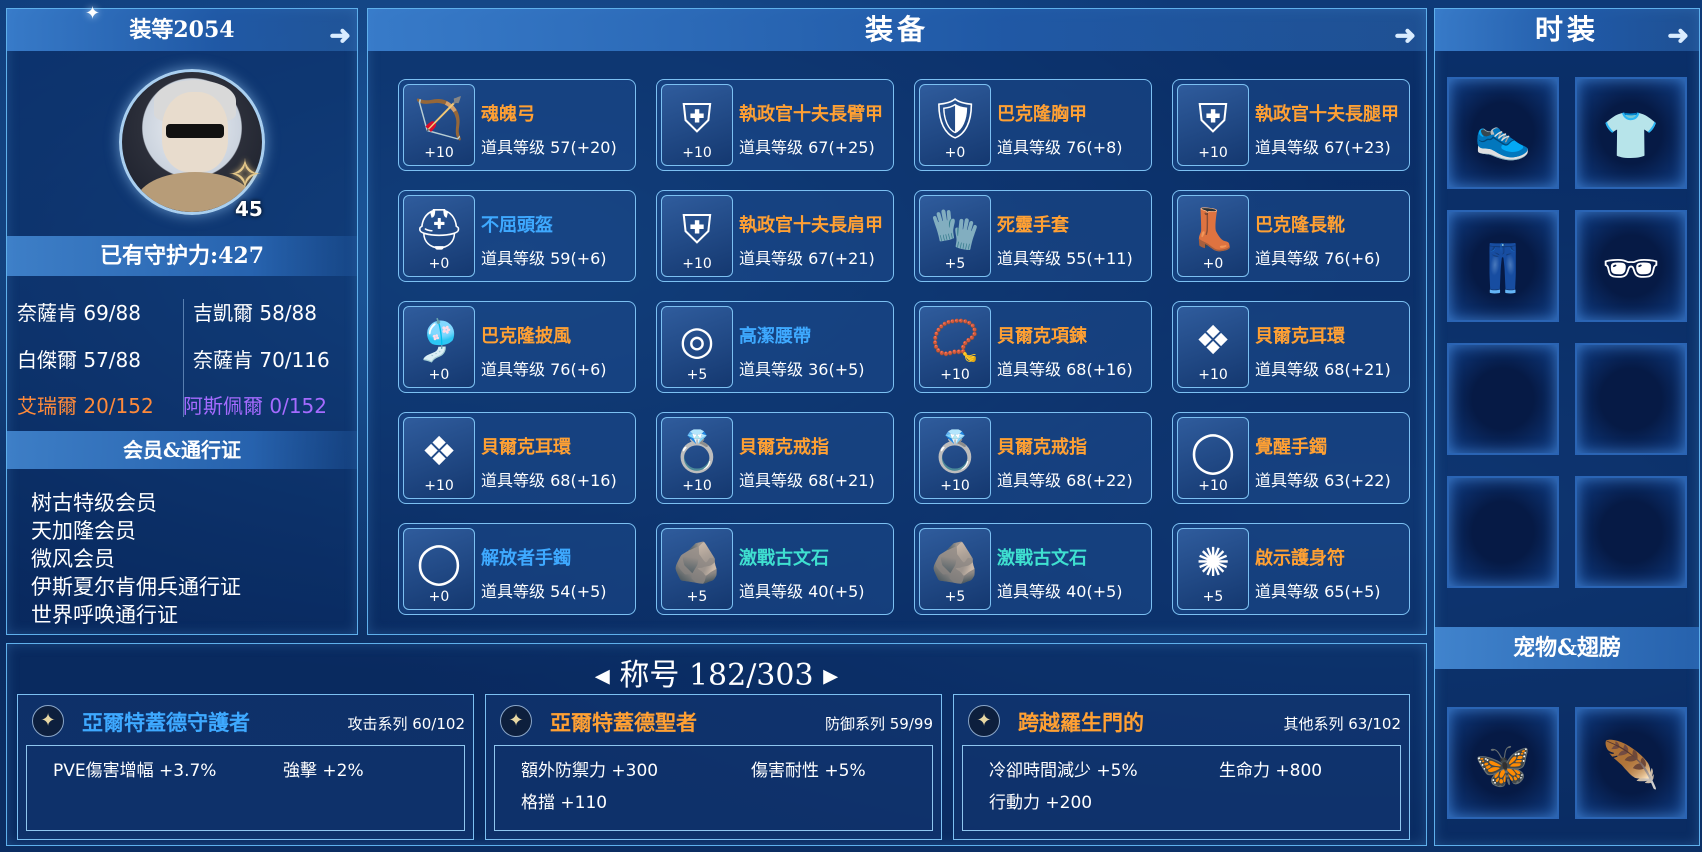 The height and width of the screenshot is (852, 1702). Describe the element at coordinates (517, 458) in the screenshot. I see `equipment-slot: ❖ +10 貝爾克耳環 道具等级 68(+16)` at that location.